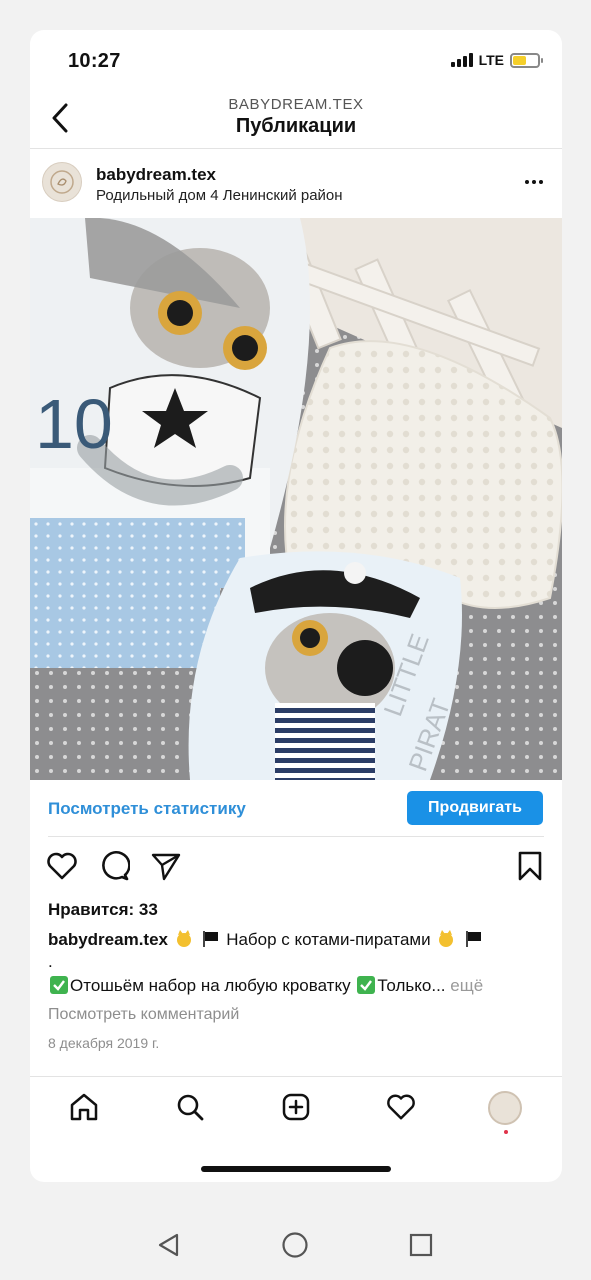  What do you see at coordinates (506, 1132) in the screenshot?
I see `notification-dot` at bounding box center [506, 1132].